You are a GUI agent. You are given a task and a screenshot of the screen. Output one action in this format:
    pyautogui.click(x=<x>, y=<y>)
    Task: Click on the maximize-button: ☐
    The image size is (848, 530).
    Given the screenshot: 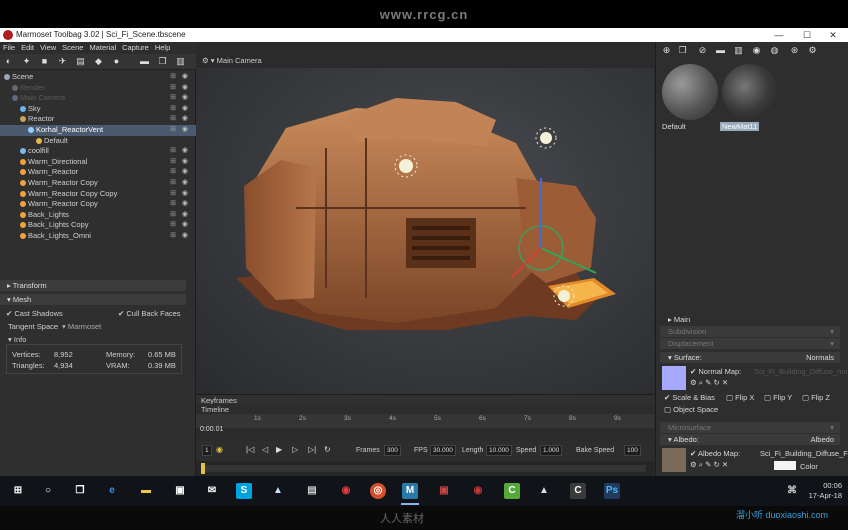 What is the action you would take?
    pyautogui.click(x=807, y=35)
    